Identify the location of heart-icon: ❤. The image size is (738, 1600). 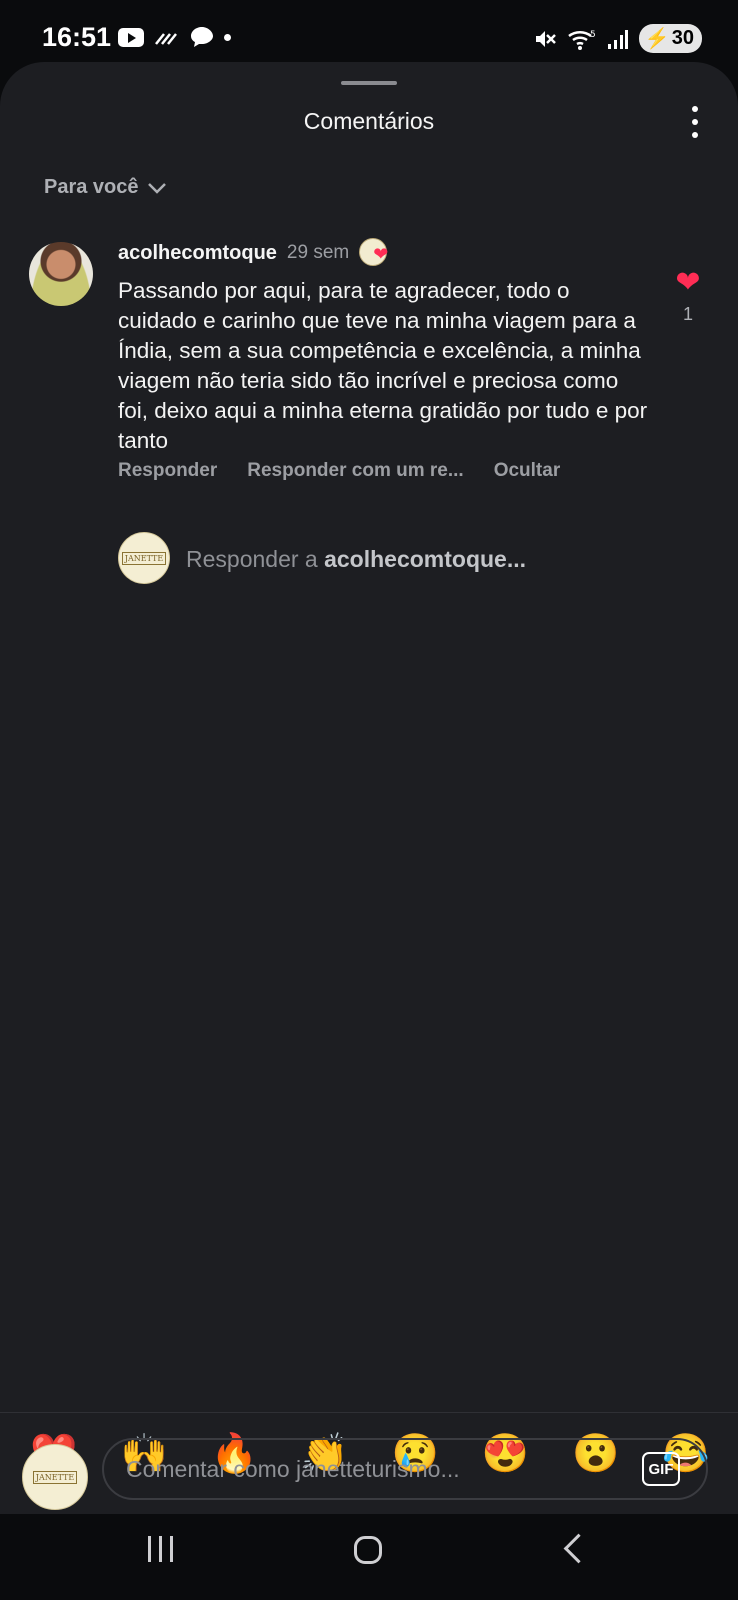
(381, 254).